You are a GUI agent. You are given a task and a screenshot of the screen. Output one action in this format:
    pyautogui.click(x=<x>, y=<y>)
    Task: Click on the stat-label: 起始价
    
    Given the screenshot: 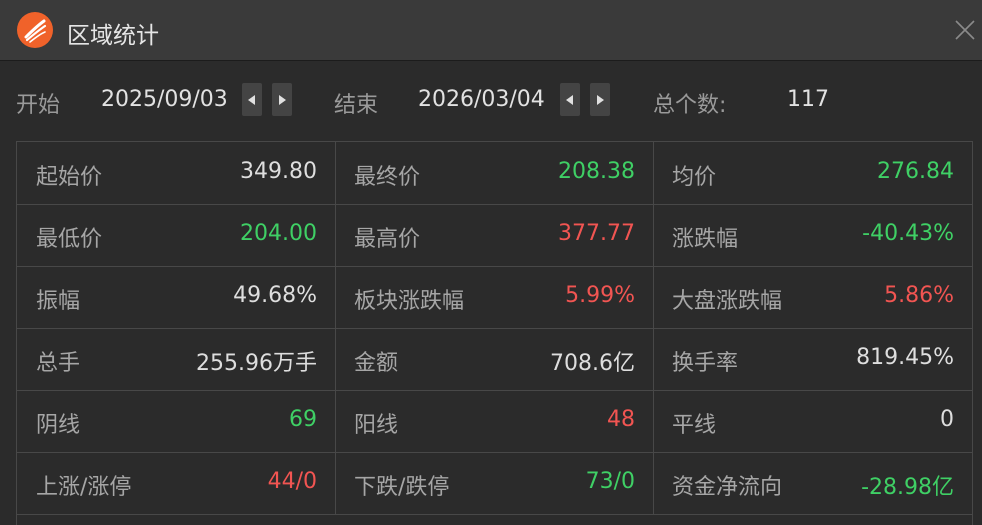 What is the action you would take?
    pyautogui.click(x=69, y=177)
    